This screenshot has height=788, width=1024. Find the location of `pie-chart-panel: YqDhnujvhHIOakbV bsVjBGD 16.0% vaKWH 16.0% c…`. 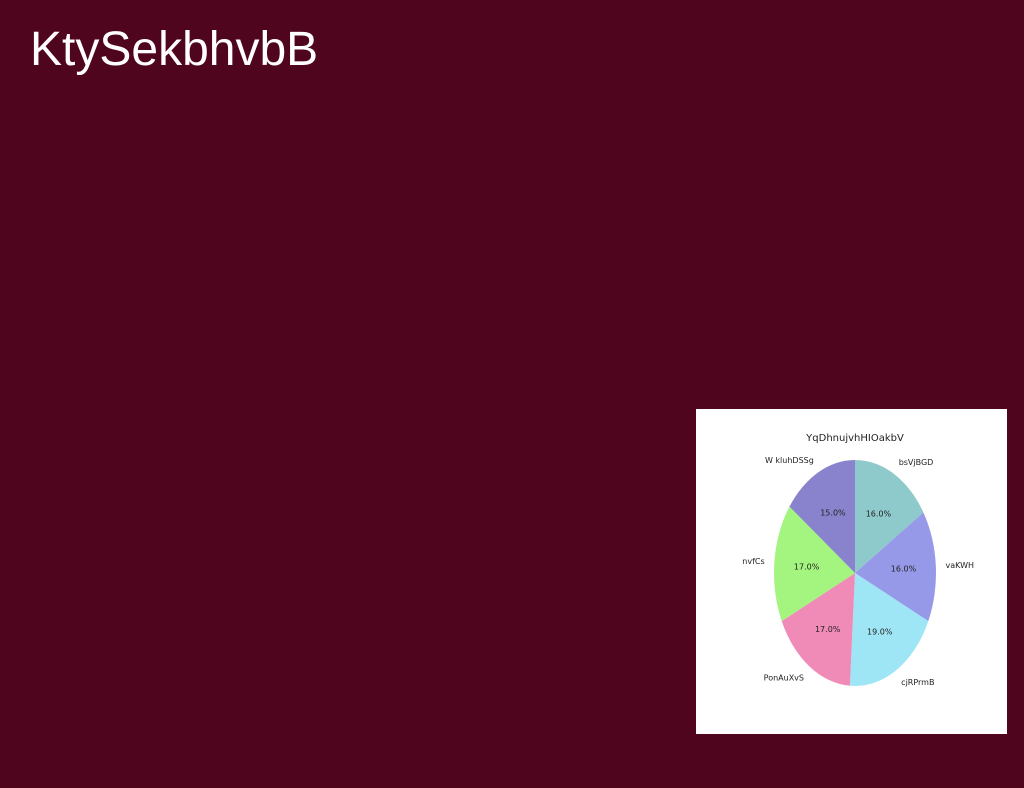

pie-chart-panel: YqDhnujvhHIOakbV bsVjBGD 16.0% vaKWH 16.0% c… is located at coordinates (851, 571).